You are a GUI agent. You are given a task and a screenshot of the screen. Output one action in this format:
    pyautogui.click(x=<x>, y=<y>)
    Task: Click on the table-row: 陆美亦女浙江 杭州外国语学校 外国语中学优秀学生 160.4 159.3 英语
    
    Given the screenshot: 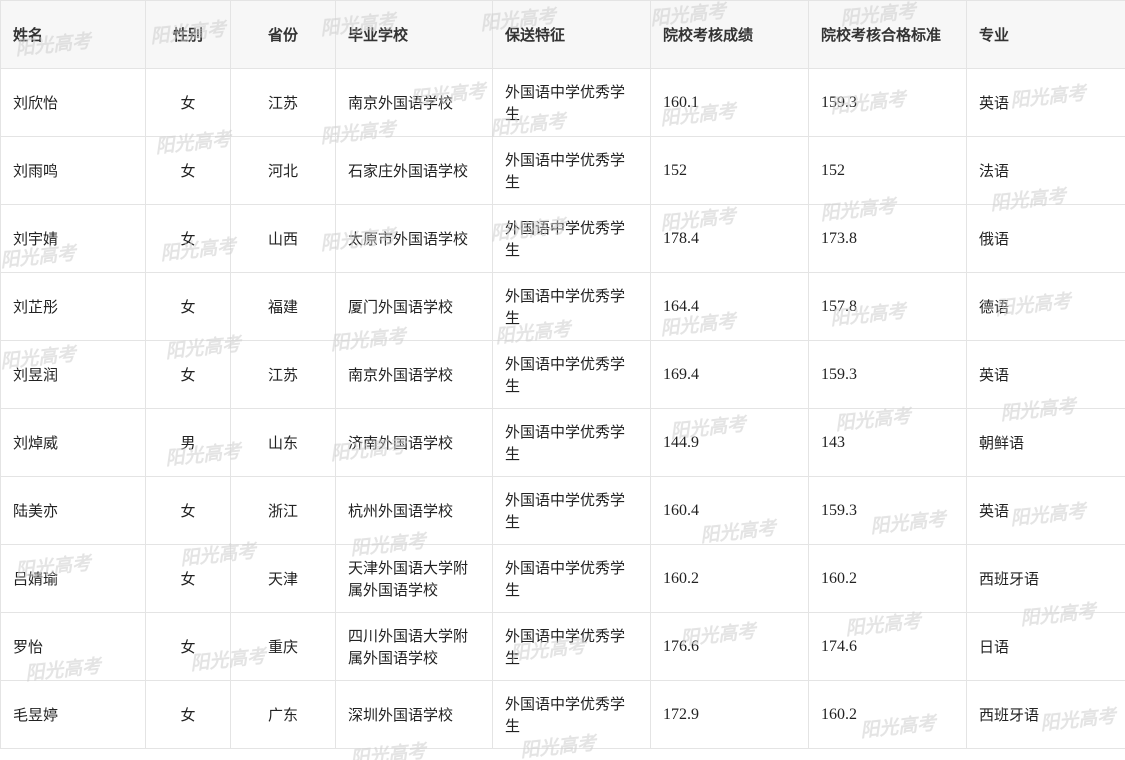 What is the action you would take?
    pyautogui.click(x=562, y=510)
    